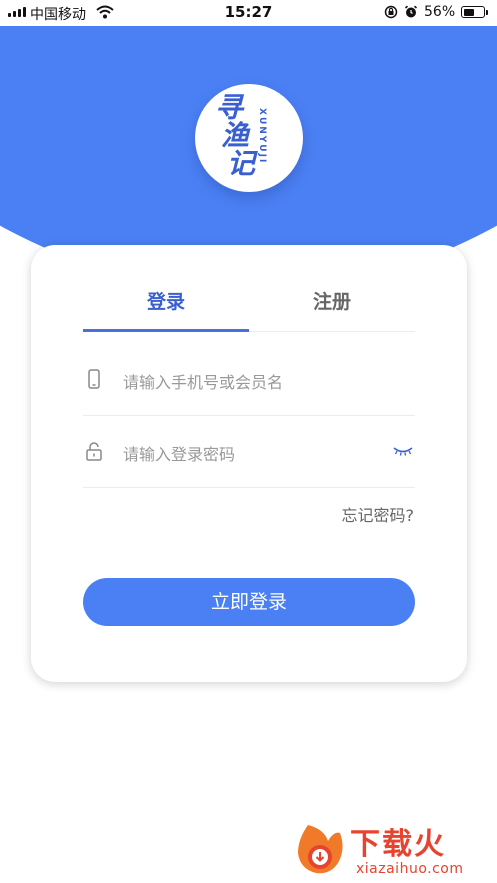 Image resolution: width=497 pixels, height=883 pixels. I want to click on flame-logo-icon, so click(320, 849).